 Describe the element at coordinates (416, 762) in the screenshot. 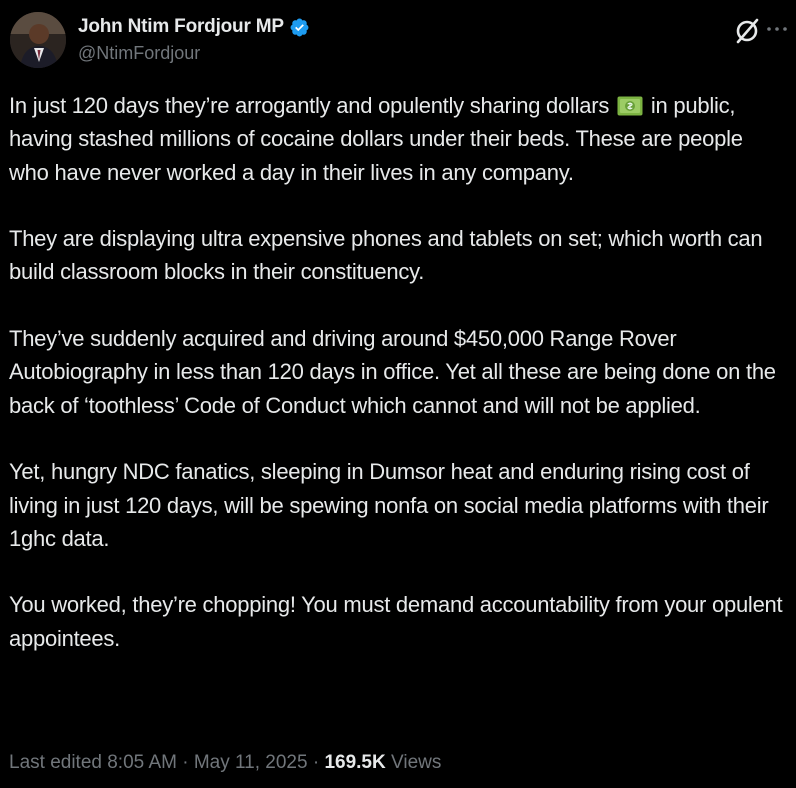

I see `views-label: Views` at that location.